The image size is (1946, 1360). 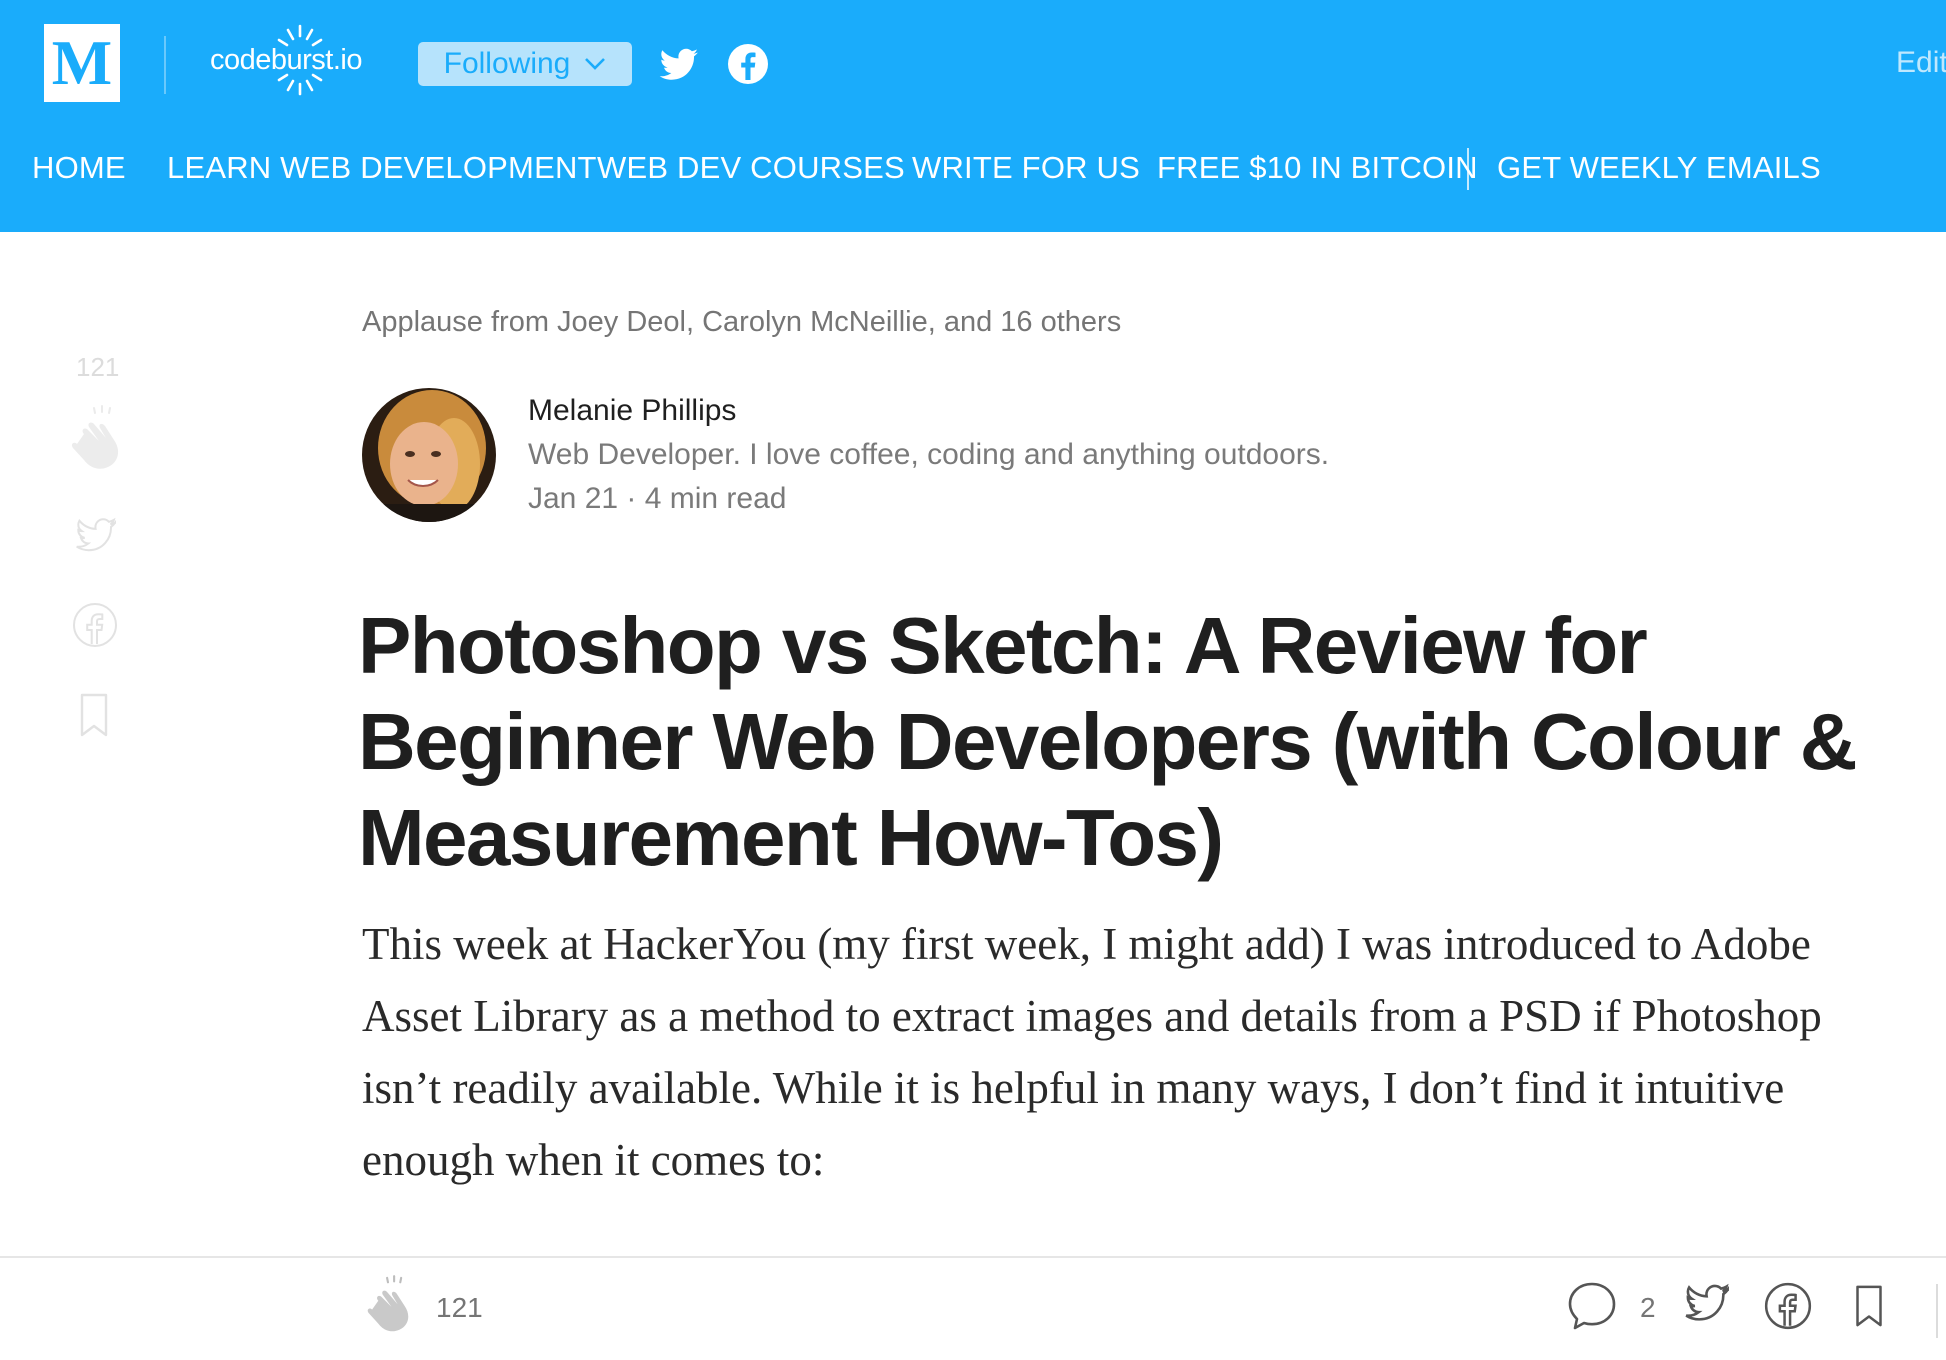 What do you see at coordinates (973, 1308) in the screenshot?
I see `bottom-action-bar: 121 2` at bounding box center [973, 1308].